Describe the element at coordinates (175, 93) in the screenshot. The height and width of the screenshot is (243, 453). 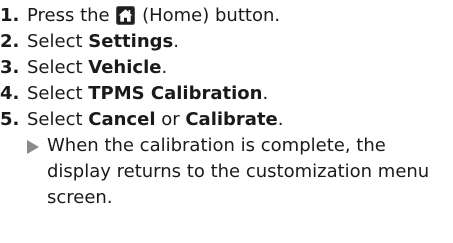
I see `menu-item-tpms-calibration: TPMS Calibration` at that location.